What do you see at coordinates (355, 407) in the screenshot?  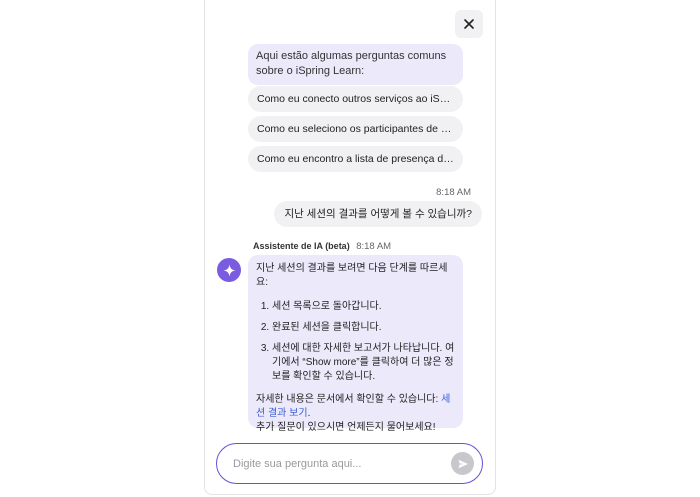 I see `answer-more: 자세한 내용은 문서에서 확인할 수 있습니다: 세션 결과 보기.` at bounding box center [355, 407].